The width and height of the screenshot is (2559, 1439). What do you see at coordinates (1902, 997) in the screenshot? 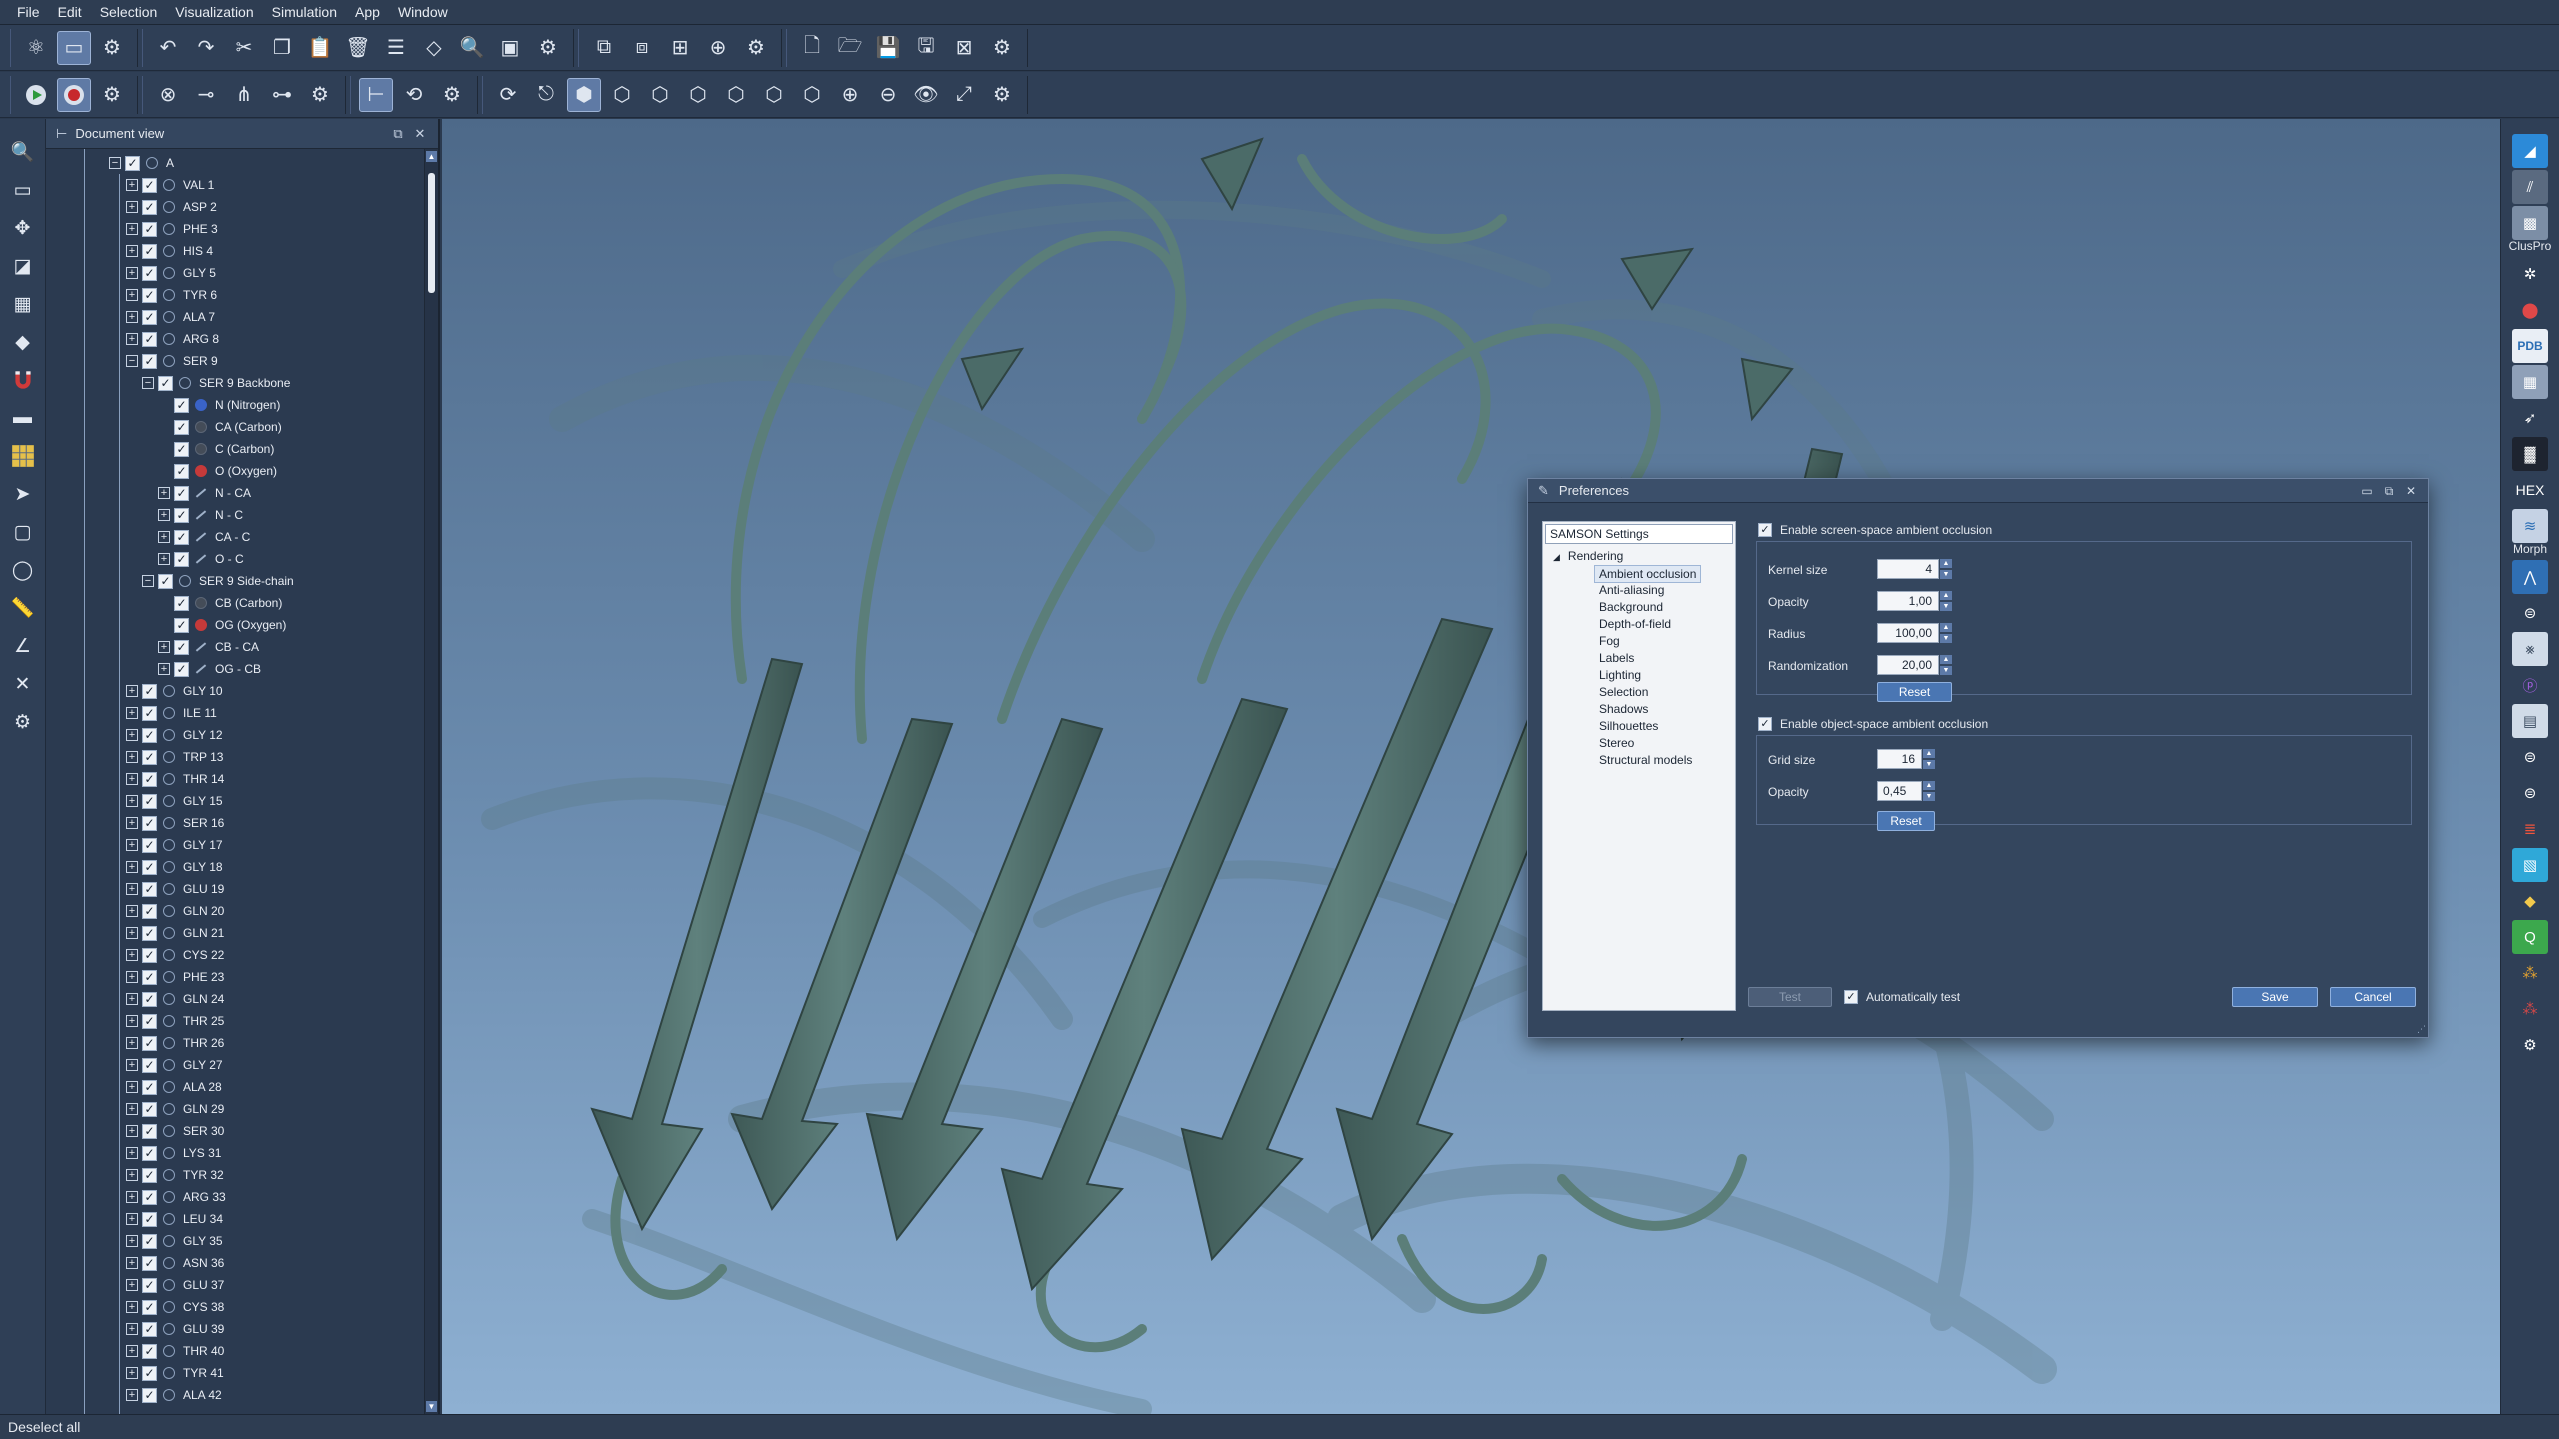
I see `auto-test-row: ✓ Automatically test` at bounding box center [1902, 997].